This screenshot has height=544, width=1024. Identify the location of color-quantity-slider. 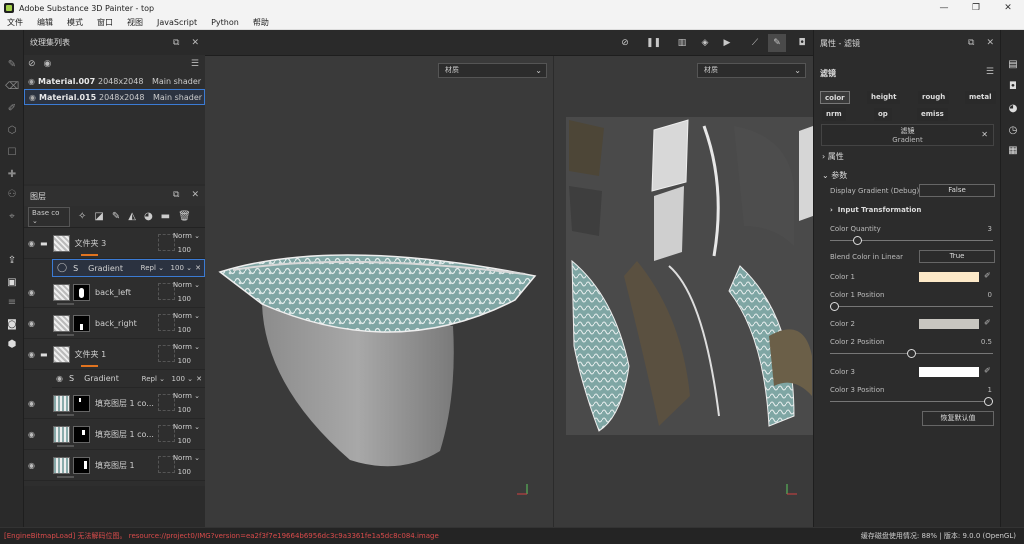
(911, 240).